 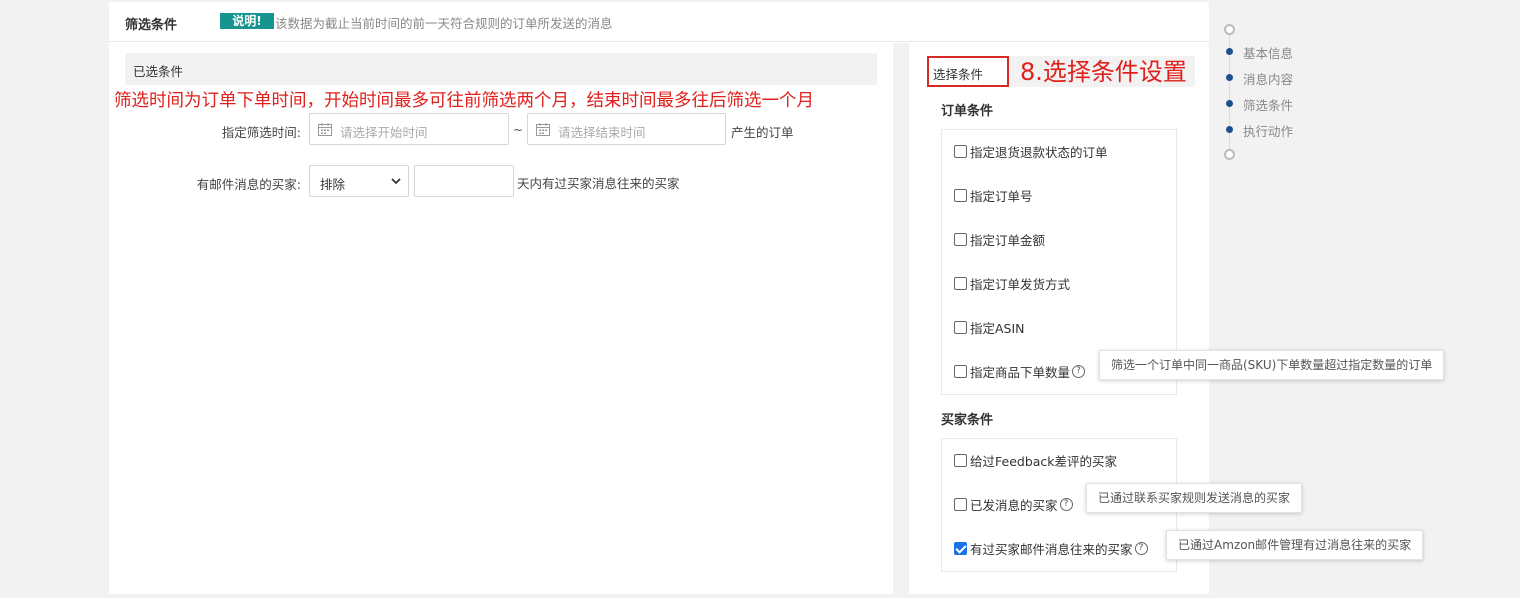 What do you see at coordinates (158, 71) in the screenshot?
I see `selected-conditions-title: 已选条件` at bounding box center [158, 71].